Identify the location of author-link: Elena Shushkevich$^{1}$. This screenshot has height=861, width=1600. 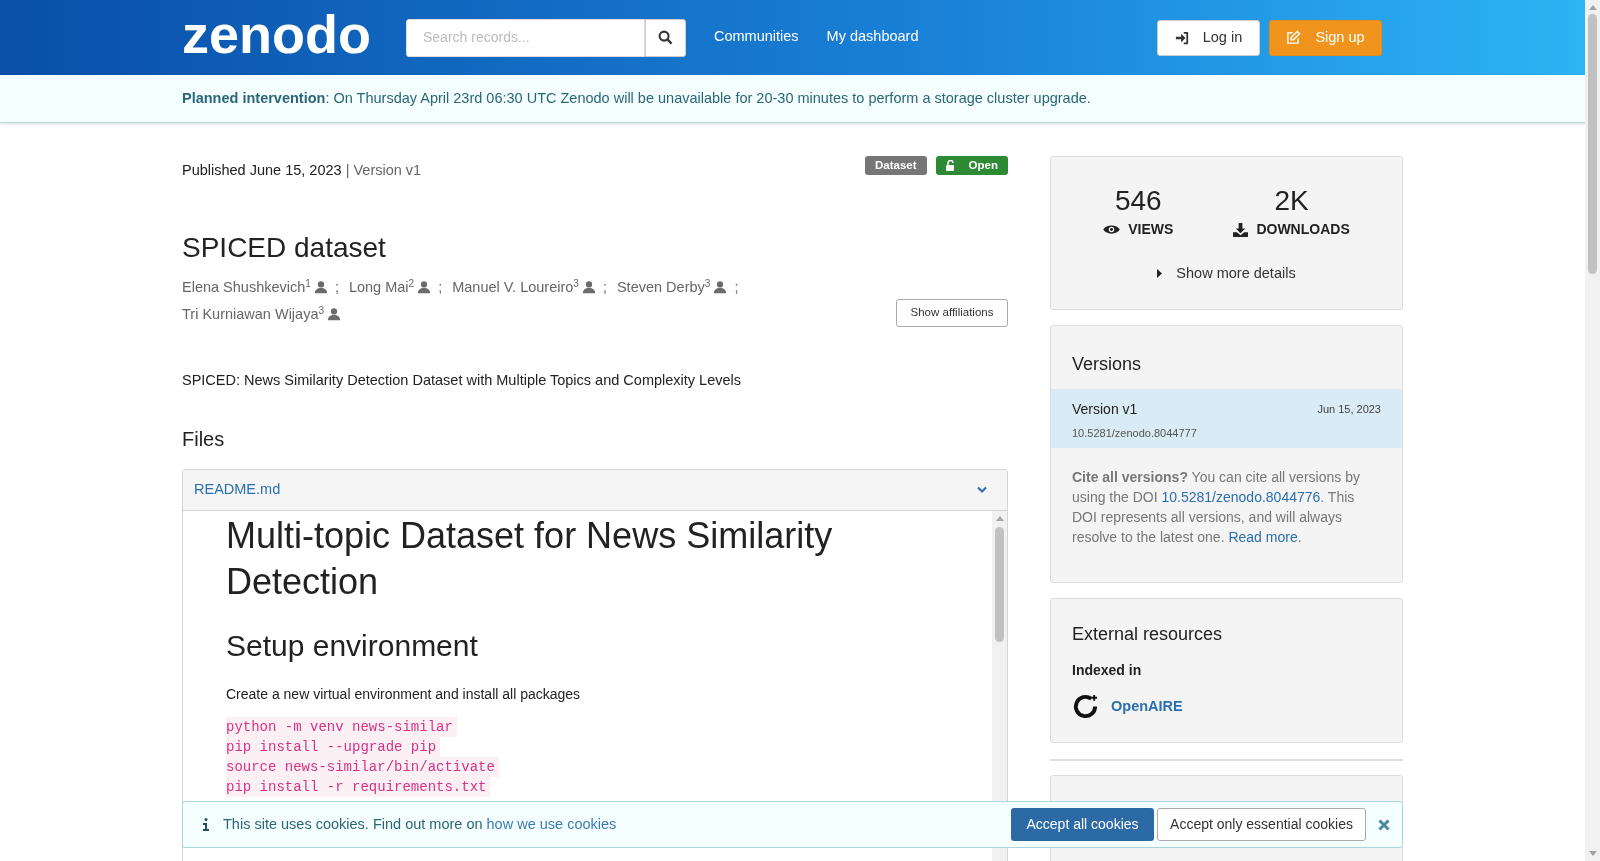
(246, 287).